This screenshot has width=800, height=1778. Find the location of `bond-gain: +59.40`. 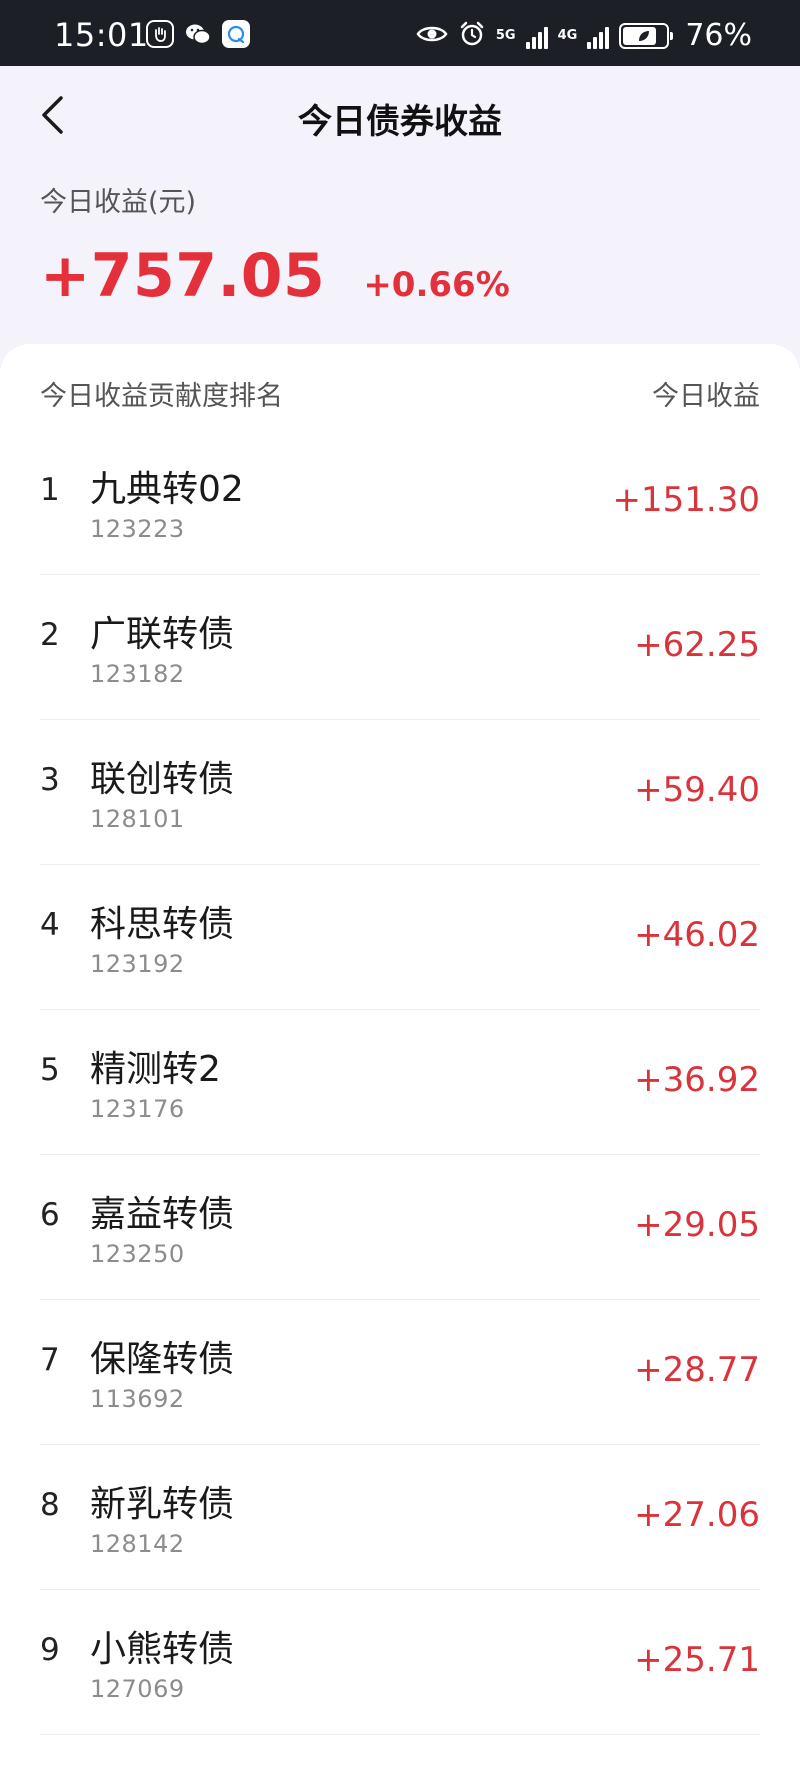

bond-gain: +59.40 is located at coordinates (697, 790).